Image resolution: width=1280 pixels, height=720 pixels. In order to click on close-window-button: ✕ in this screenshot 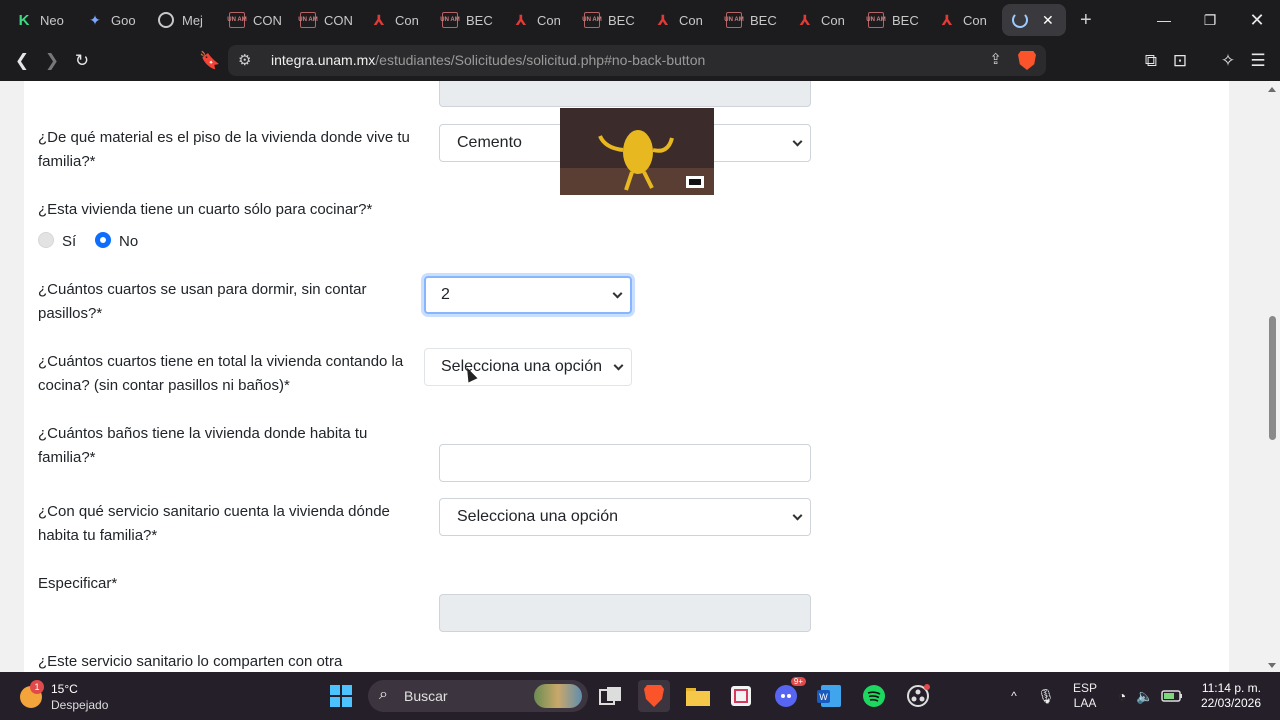, I will do `click(1257, 20)`.